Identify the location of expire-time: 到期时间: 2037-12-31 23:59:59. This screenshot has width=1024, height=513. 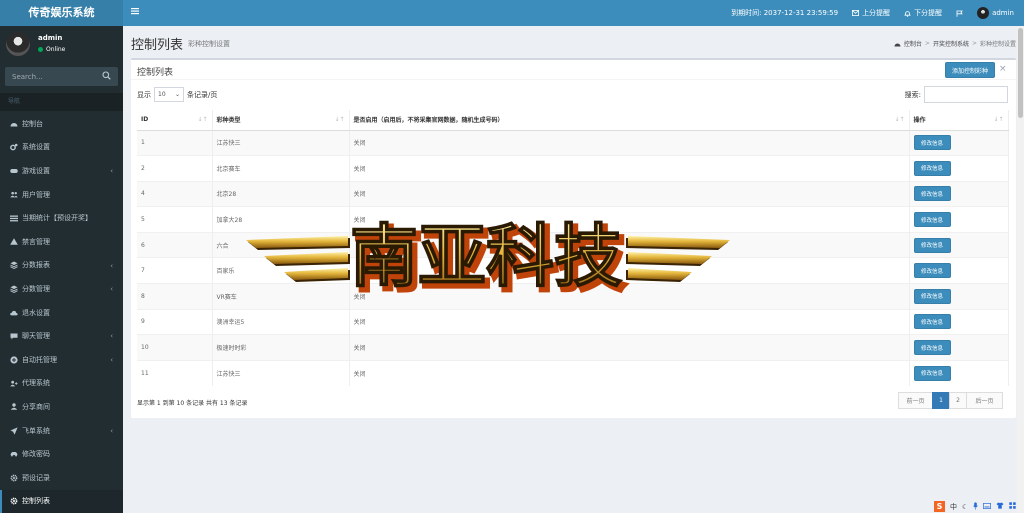
(785, 13).